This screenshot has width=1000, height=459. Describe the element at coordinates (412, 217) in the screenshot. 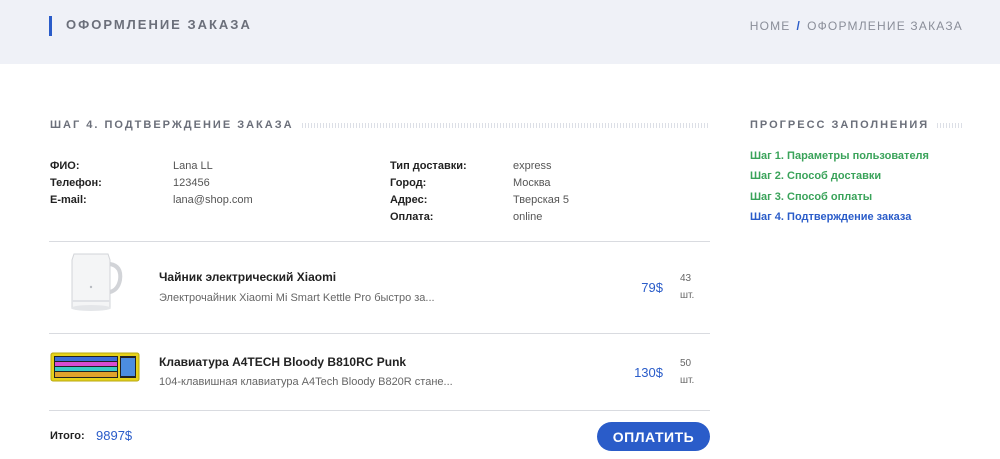

I see `payment-label: Оплата:` at that location.